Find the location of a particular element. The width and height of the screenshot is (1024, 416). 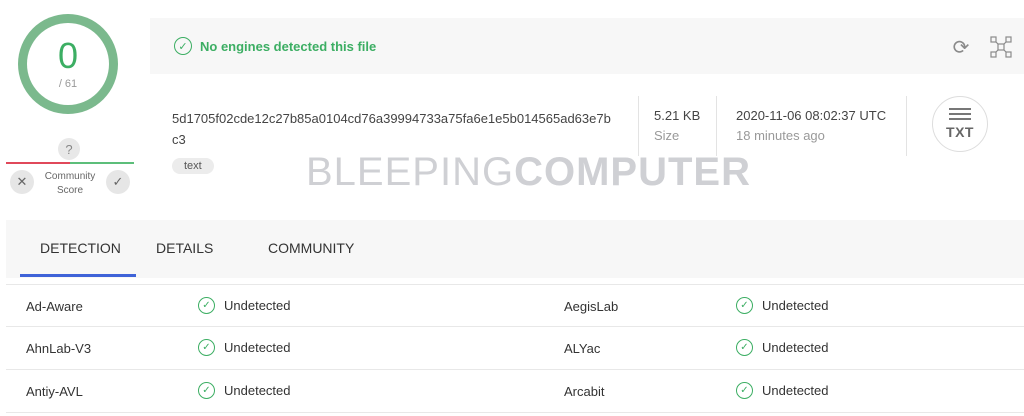

engine-name: Ad-Aware is located at coordinates (54, 306).